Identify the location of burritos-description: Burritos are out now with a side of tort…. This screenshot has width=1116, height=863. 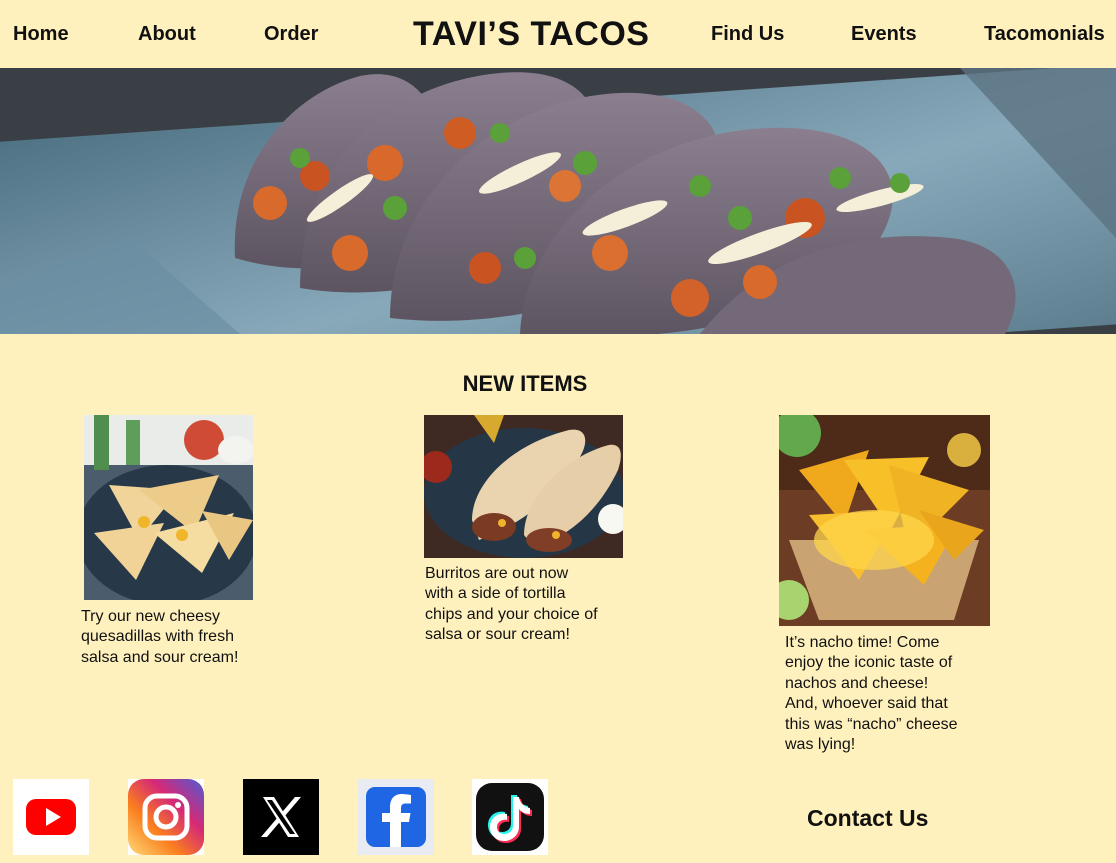
(511, 604).